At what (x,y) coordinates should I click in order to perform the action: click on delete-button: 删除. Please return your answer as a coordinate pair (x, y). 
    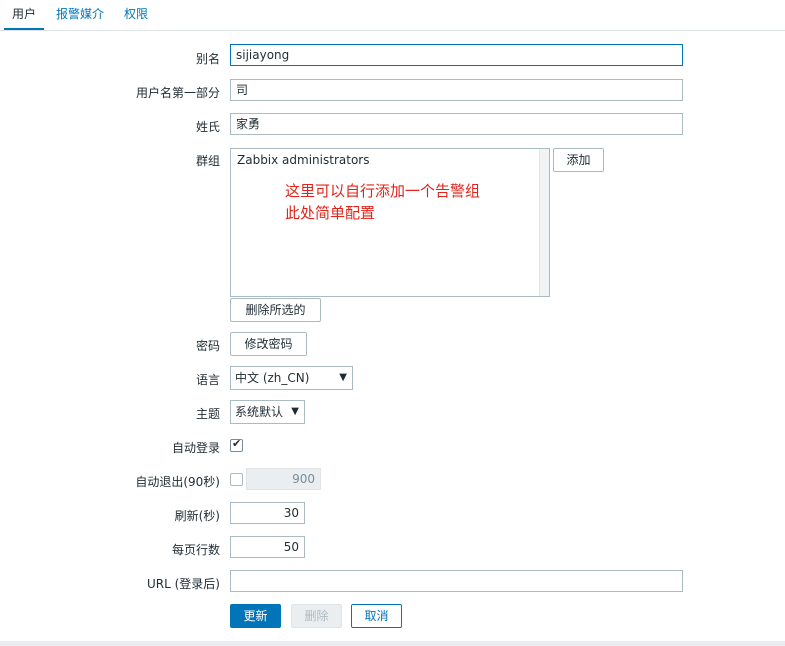
    Looking at the image, I should click on (316, 616).